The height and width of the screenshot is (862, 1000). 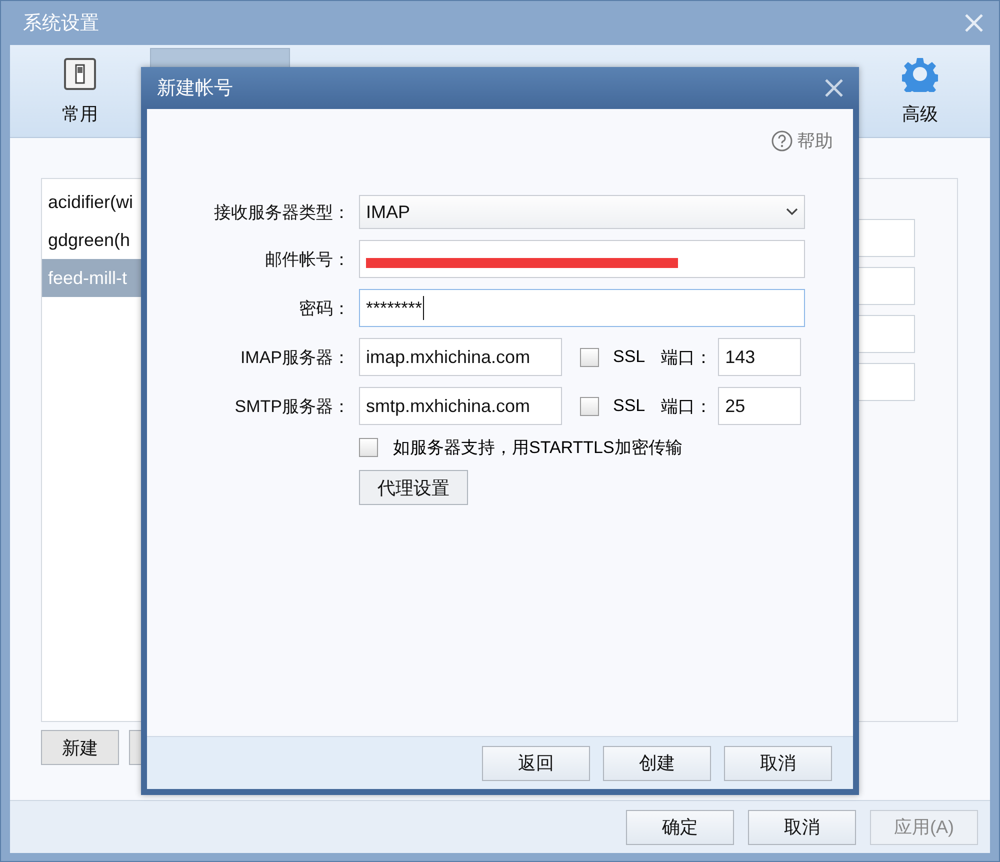 What do you see at coordinates (294, 357) in the screenshot?
I see `field-label: IMAP服务器：` at bounding box center [294, 357].